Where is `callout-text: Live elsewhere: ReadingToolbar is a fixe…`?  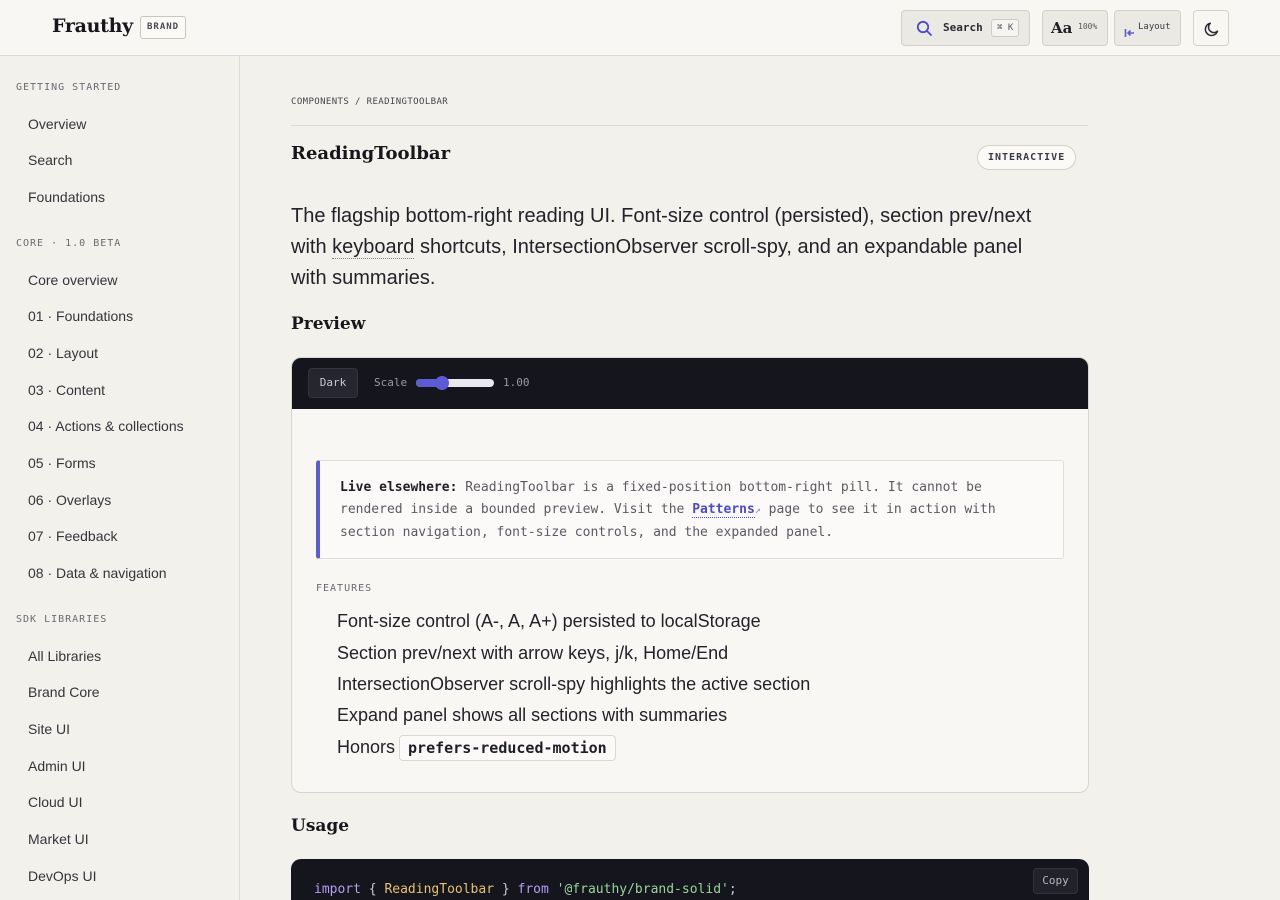
callout-text: Live elsewhere: ReadingToolbar is a fixe… is located at coordinates (690, 510).